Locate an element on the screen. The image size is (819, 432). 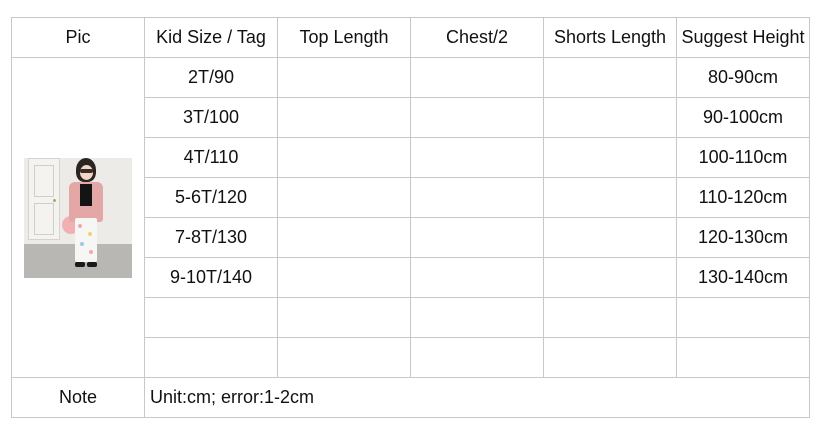
height-cell: 100-110cm is located at coordinates (743, 157).